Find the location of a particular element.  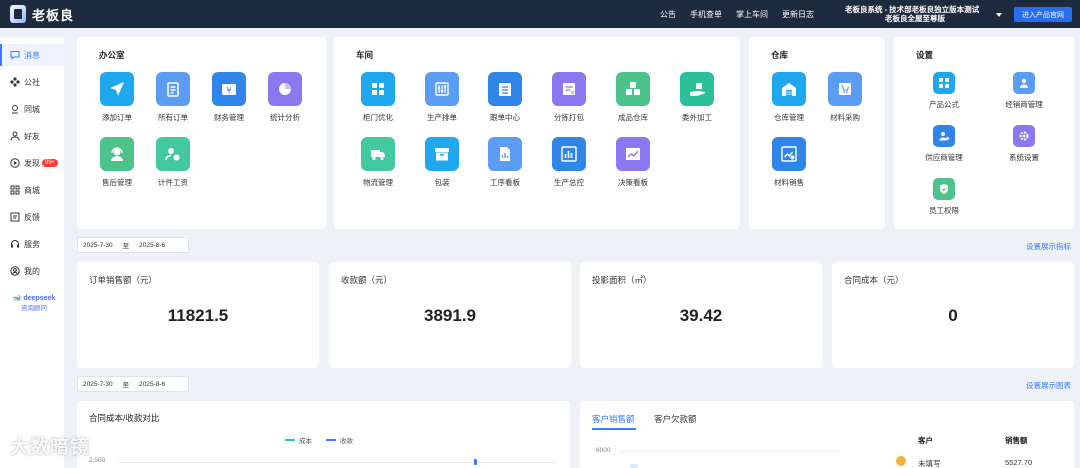

sidebar-item-label: 我的 is located at coordinates (32, 271).